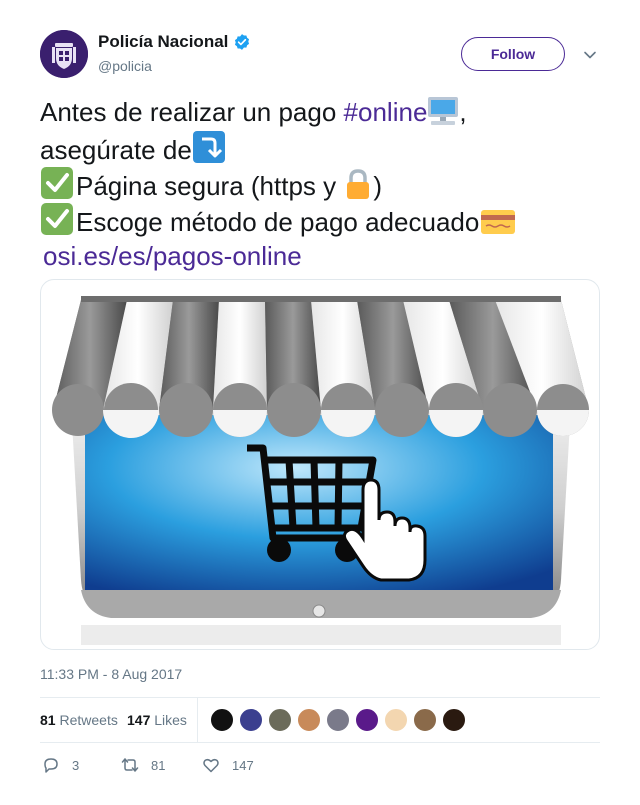 The height and width of the screenshot is (805, 640). I want to click on tweet-text-segment: ,, so click(463, 112).